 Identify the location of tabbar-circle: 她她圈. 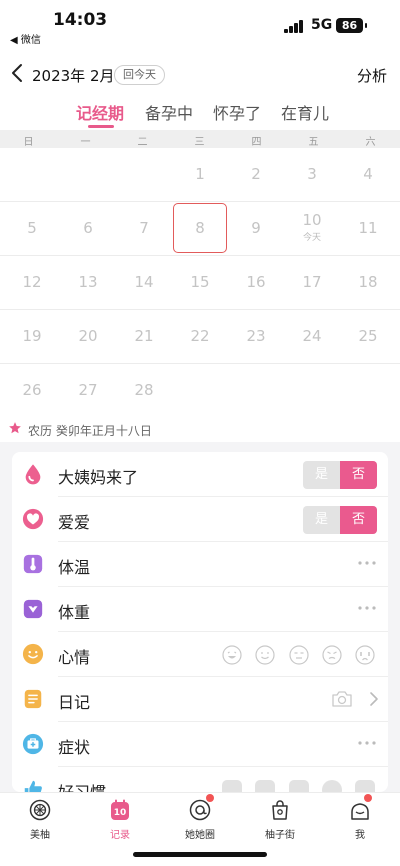
(200, 818).